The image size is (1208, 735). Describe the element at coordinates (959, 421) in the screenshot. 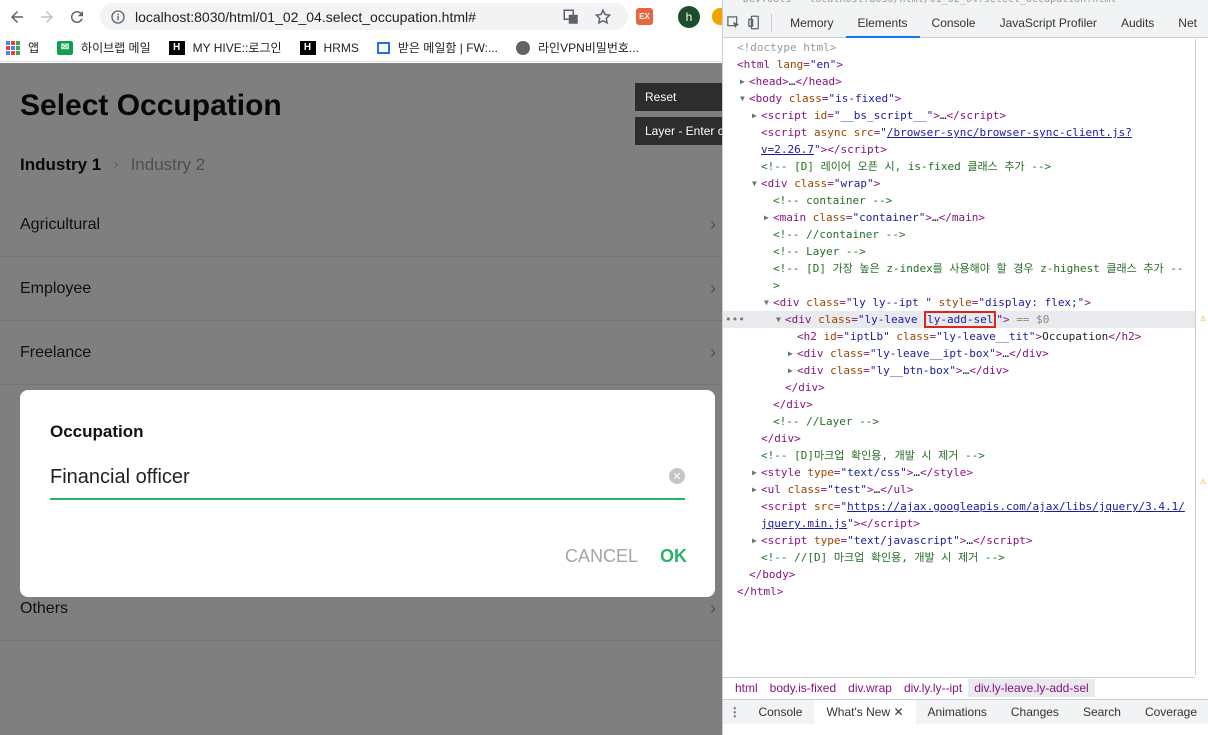

I see `dom-comment: <!-- //Layer -->` at that location.